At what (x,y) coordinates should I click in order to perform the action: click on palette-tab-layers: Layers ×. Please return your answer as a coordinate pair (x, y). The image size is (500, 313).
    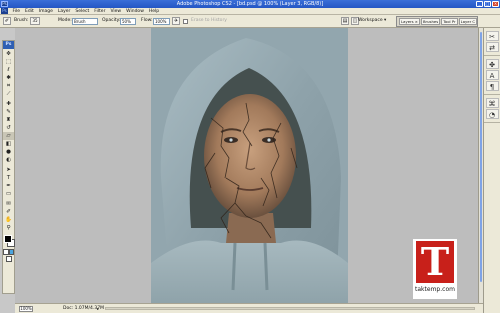
    Looking at the image, I should click on (409, 21).